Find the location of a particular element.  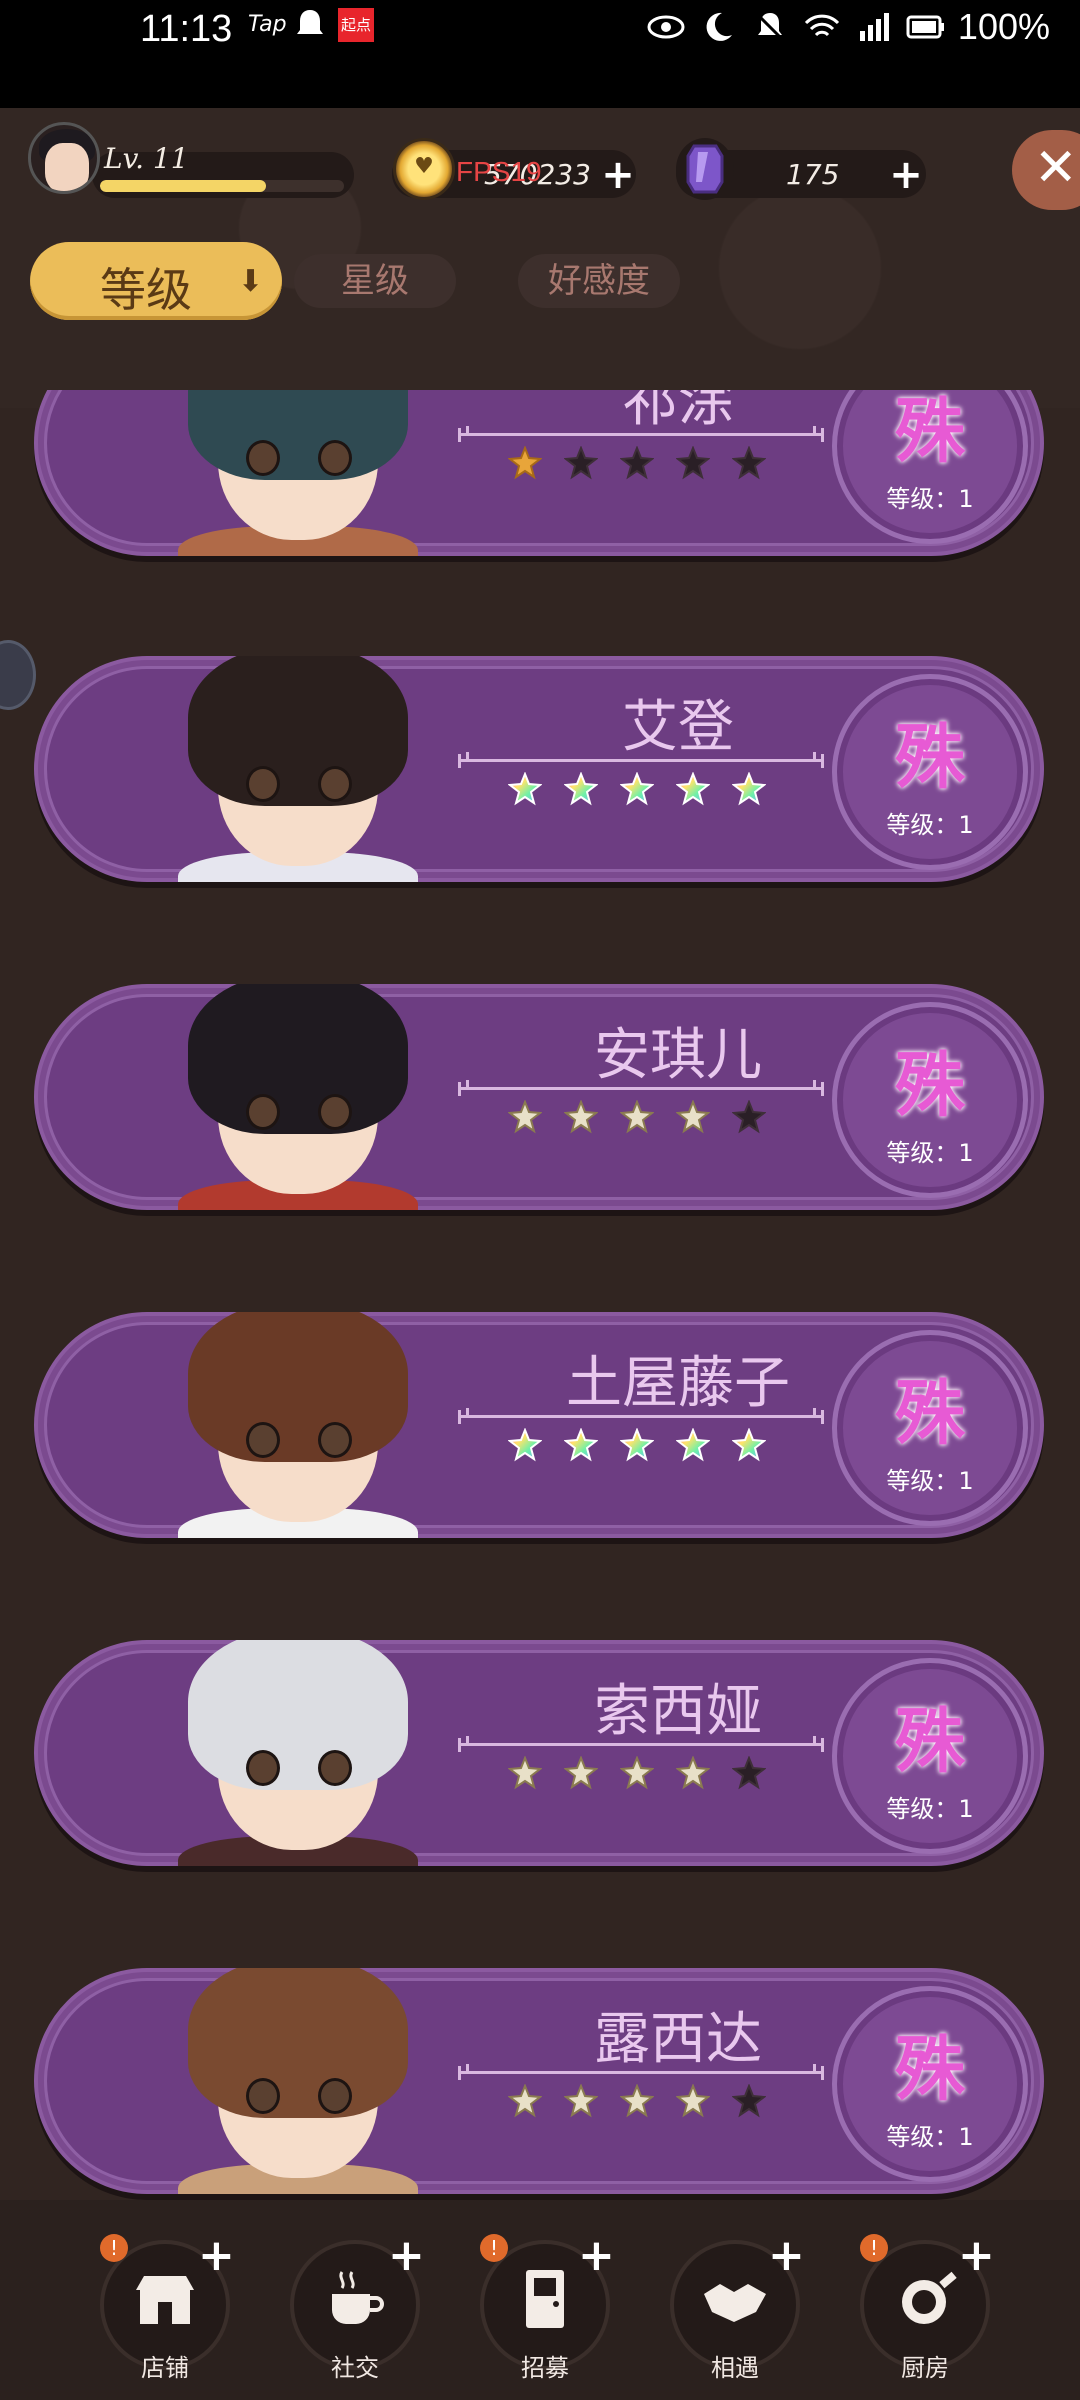

nav-label: 相遇 is located at coordinates (735, 2368).